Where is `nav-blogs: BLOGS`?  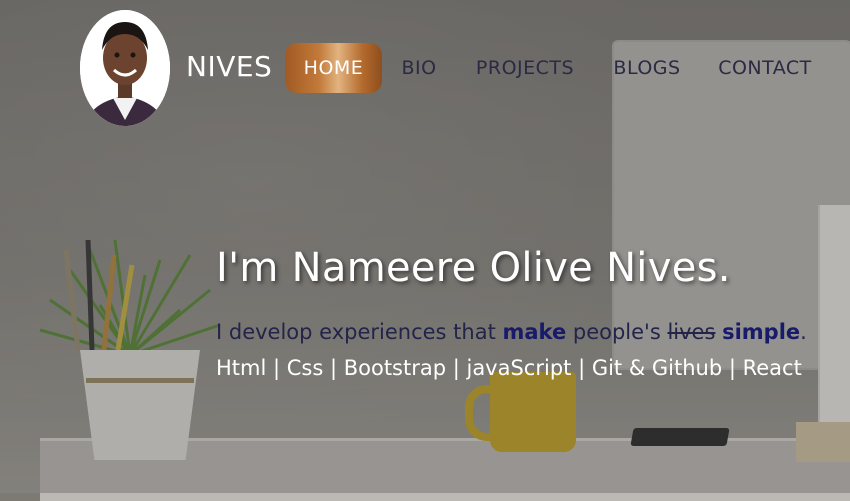 nav-blogs: BLOGS is located at coordinates (647, 68).